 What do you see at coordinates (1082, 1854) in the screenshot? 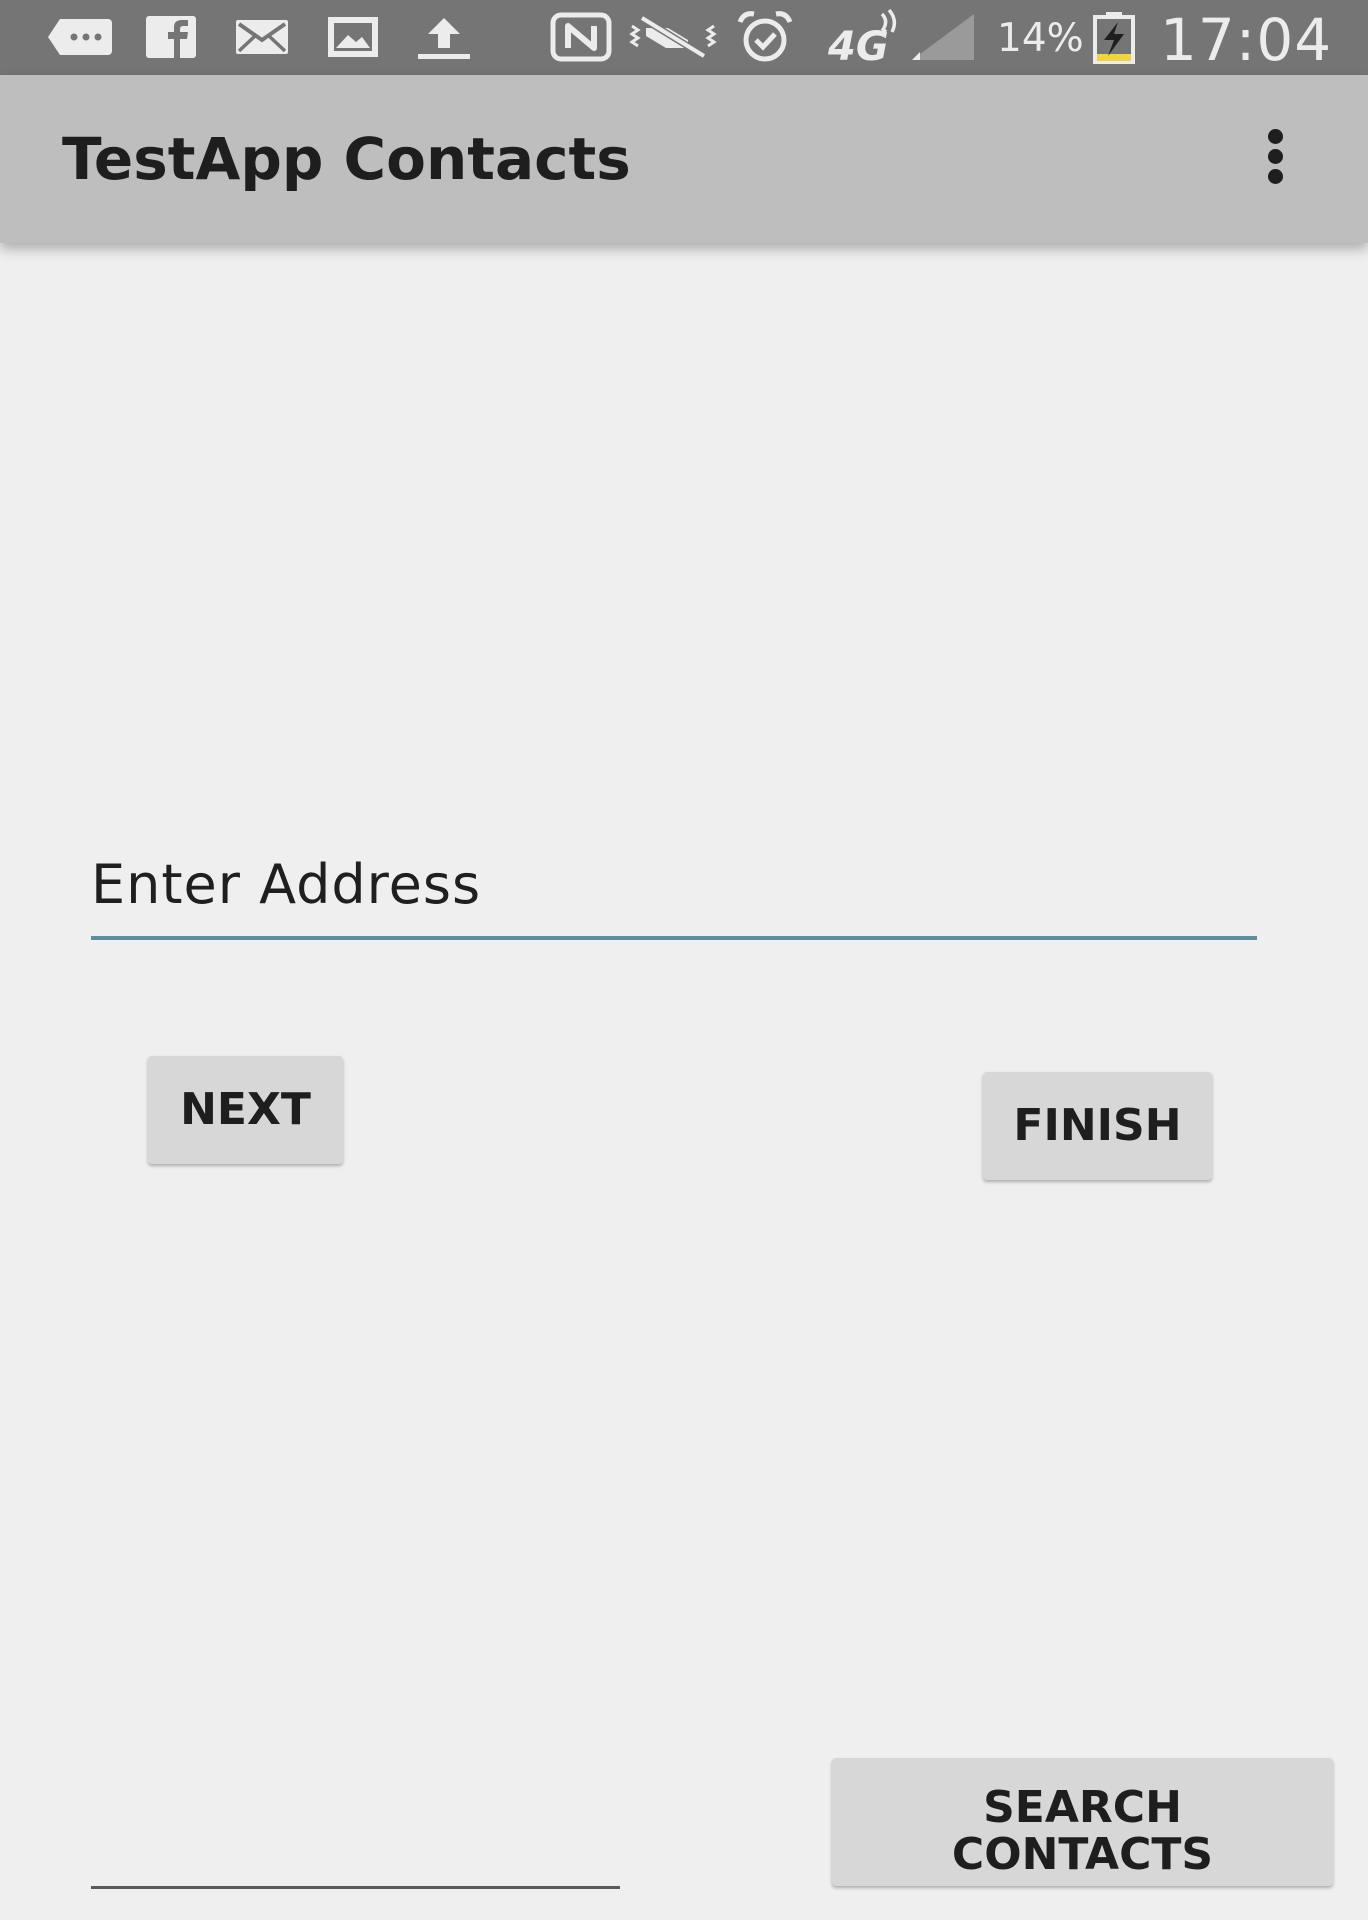
I see `search-contacts-label-line2: CONTACTS` at bounding box center [1082, 1854].